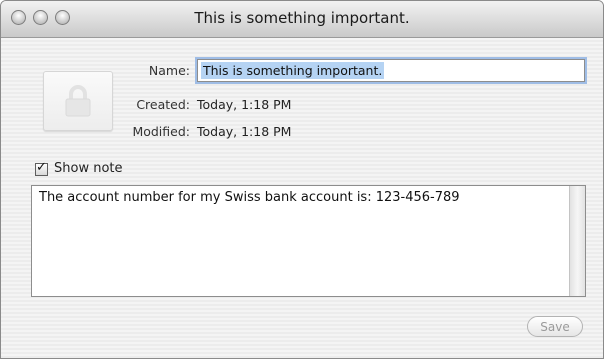 The width and height of the screenshot is (604, 359). What do you see at coordinates (244, 131) in the screenshot?
I see `modified-value: Today, 1:18 PM` at bounding box center [244, 131].